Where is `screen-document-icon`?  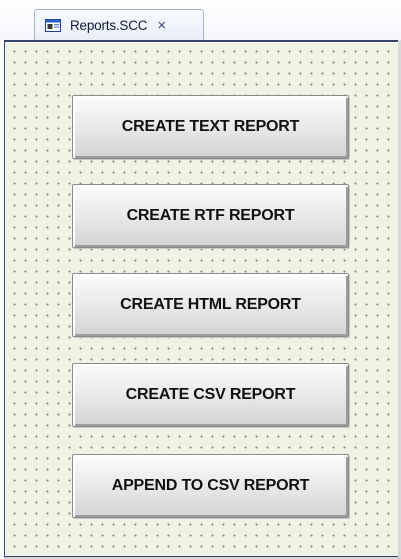 screen-document-icon is located at coordinates (53, 25).